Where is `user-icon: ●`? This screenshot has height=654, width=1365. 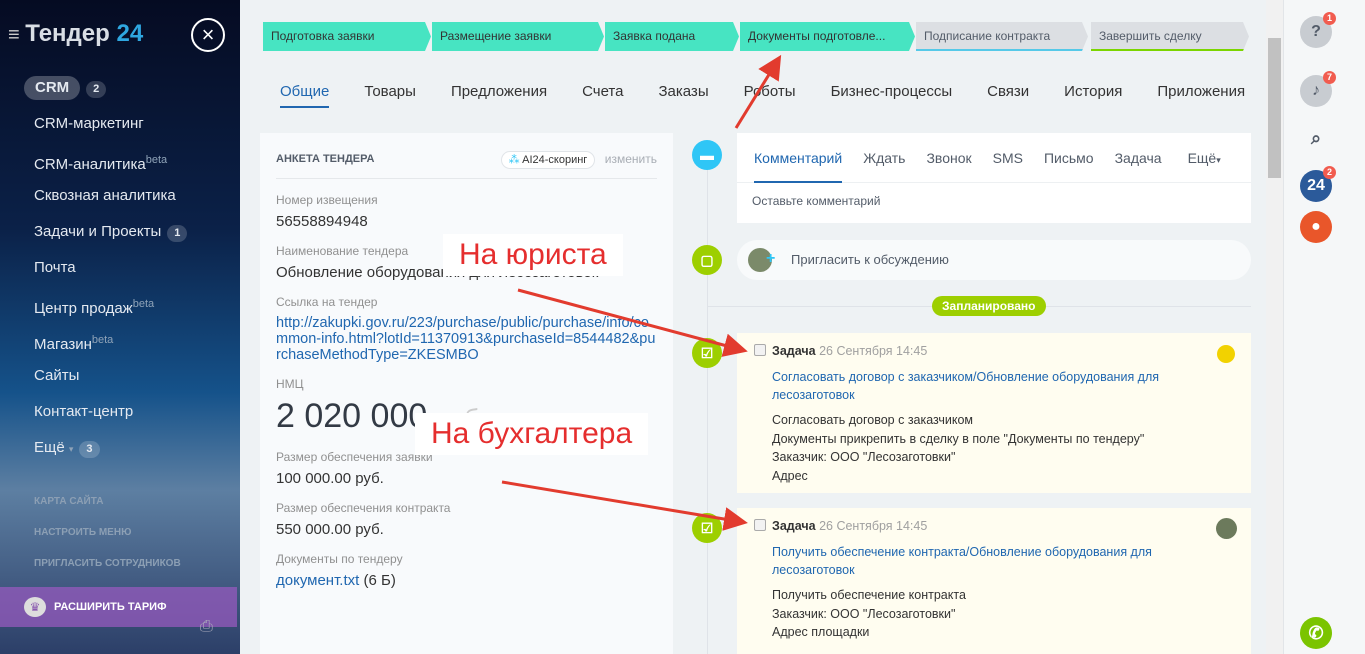
user-icon: ● is located at coordinates (1316, 227).